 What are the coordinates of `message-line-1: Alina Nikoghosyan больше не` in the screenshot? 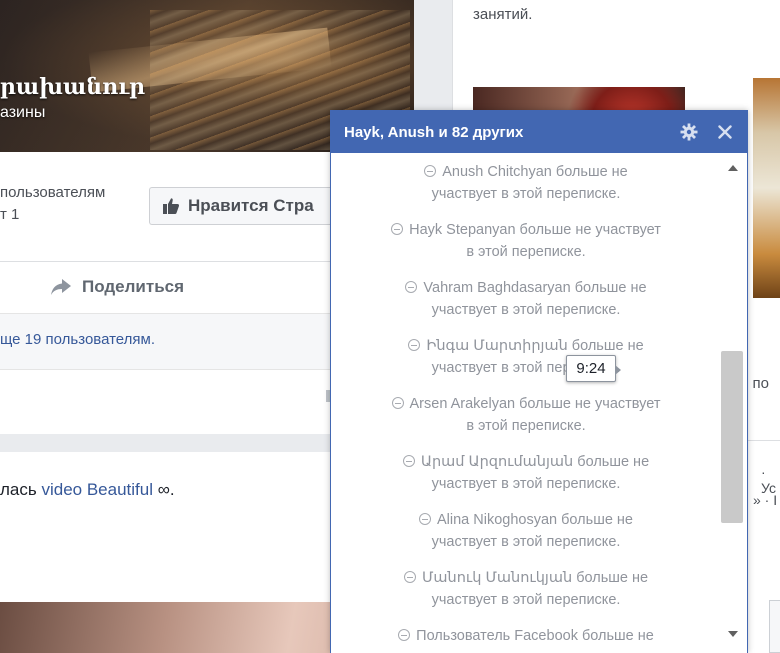 It's located at (526, 520).